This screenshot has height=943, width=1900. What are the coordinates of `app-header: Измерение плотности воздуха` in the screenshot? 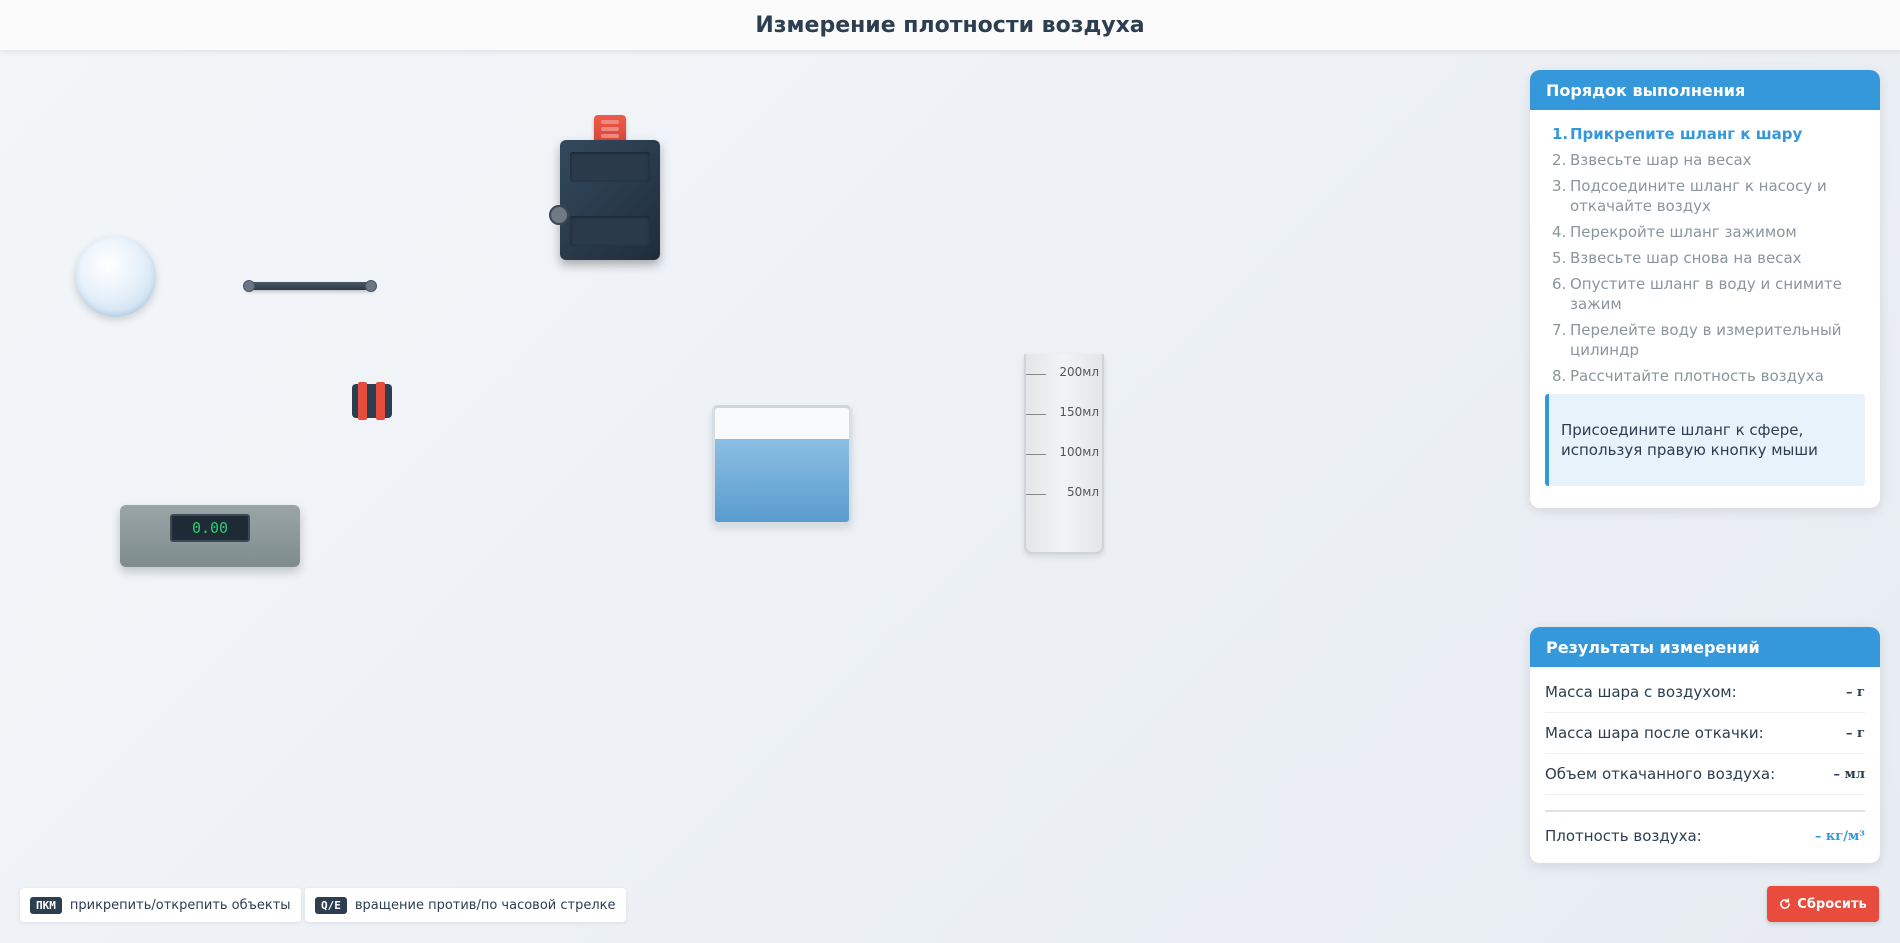 It's located at (950, 25).